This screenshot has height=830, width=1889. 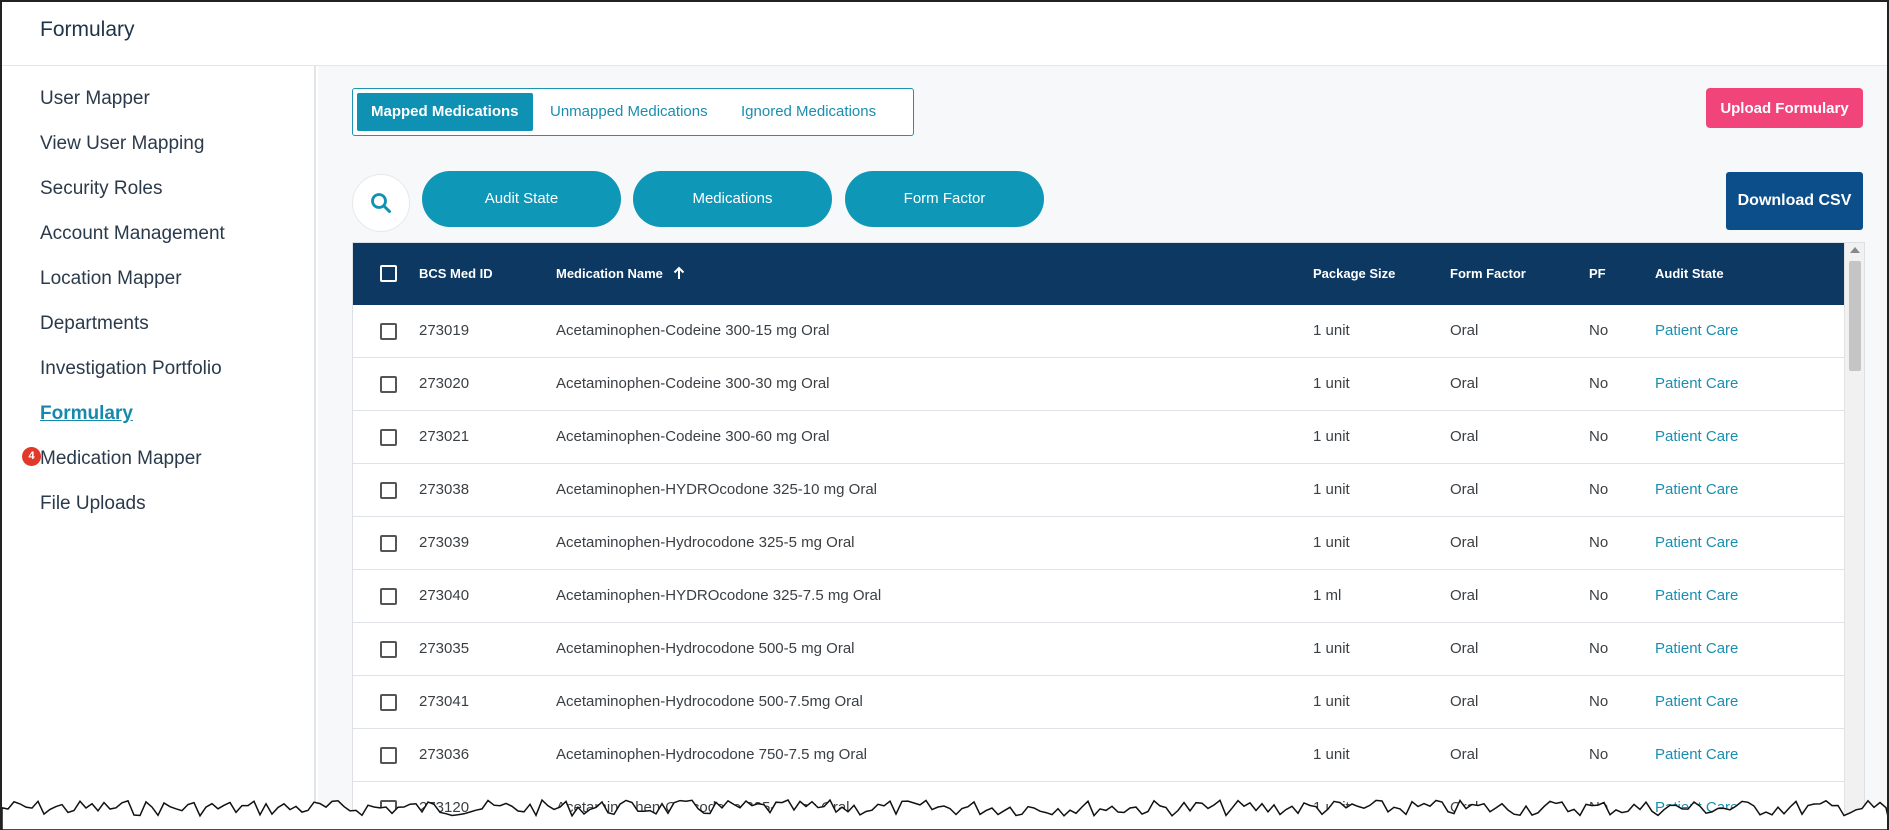 I want to click on cell-bcs-med-id: 273035, so click(x=444, y=648).